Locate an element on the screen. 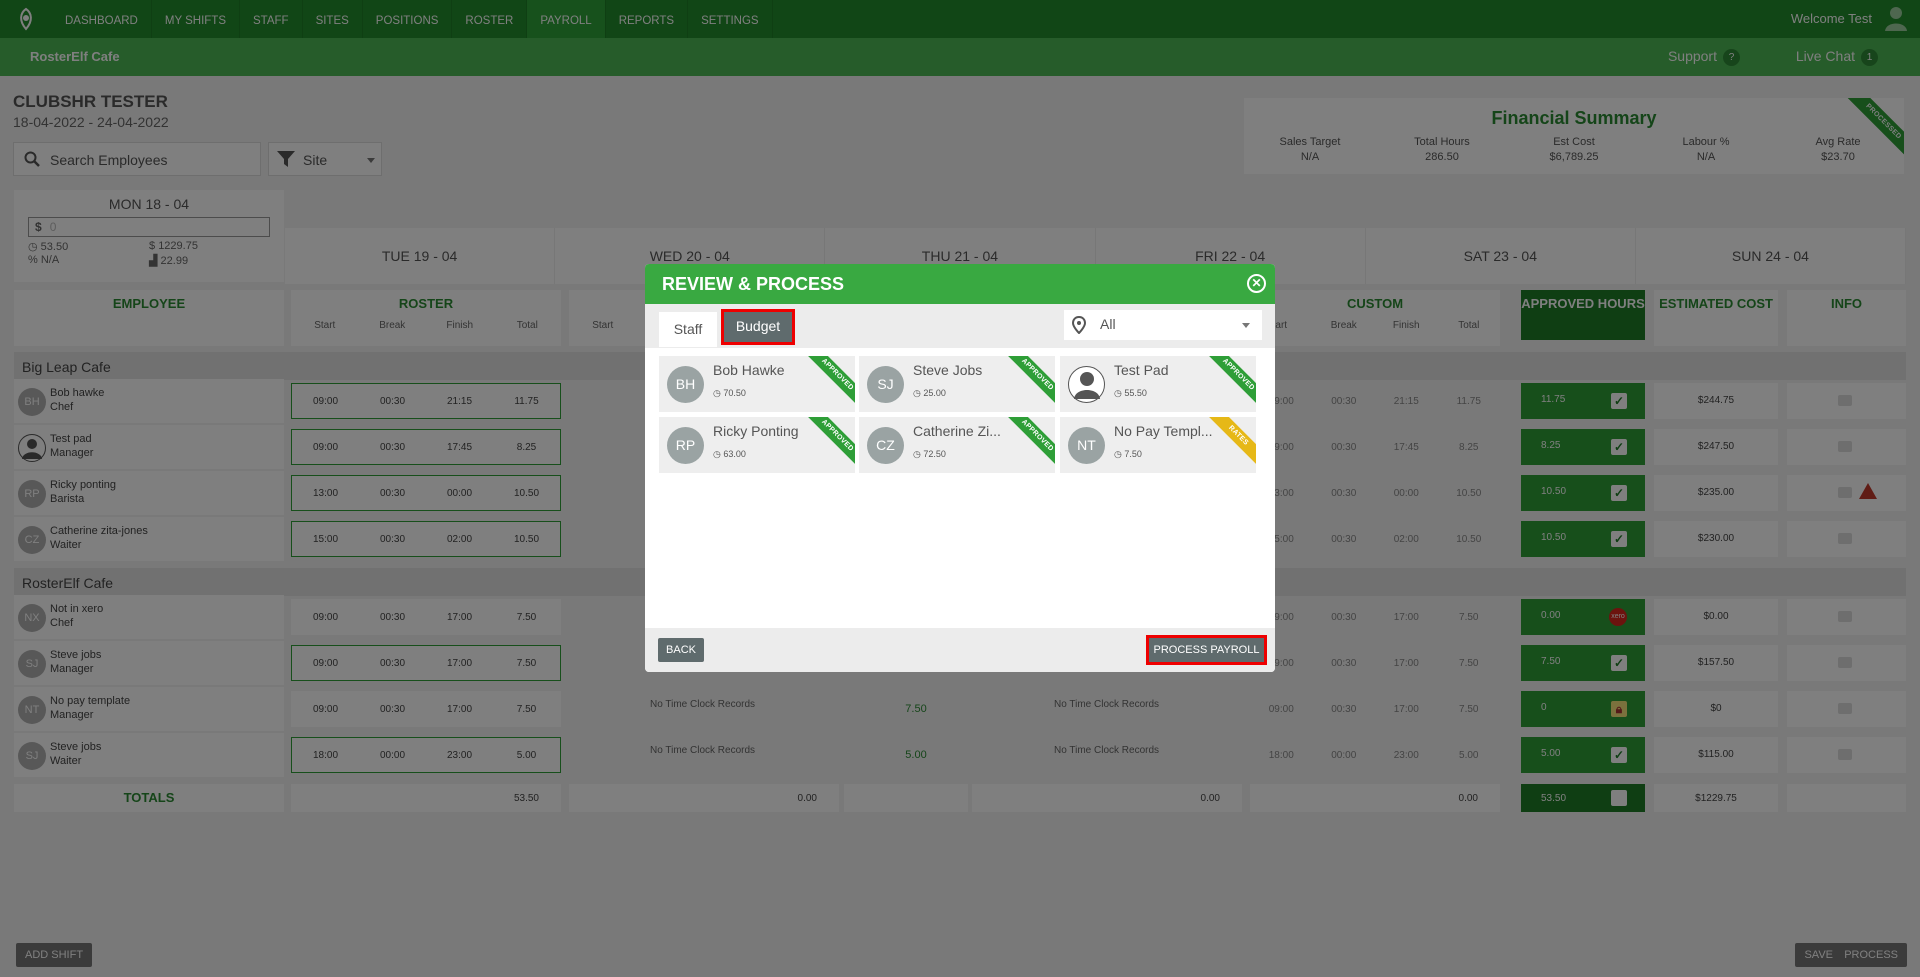  staff-hours: ◷ 63.00 is located at coordinates (729, 454).